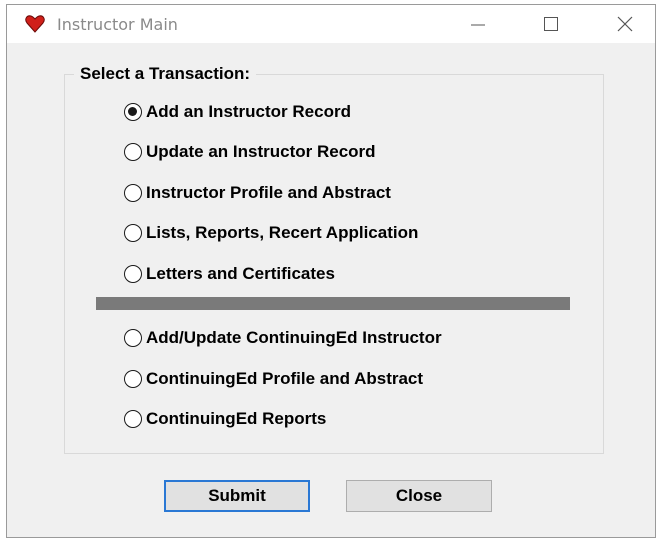 The height and width of the screenshot is (542, 660). I want to click on radio-letters-certificates: Letters and Certificates, so click(229, 274).